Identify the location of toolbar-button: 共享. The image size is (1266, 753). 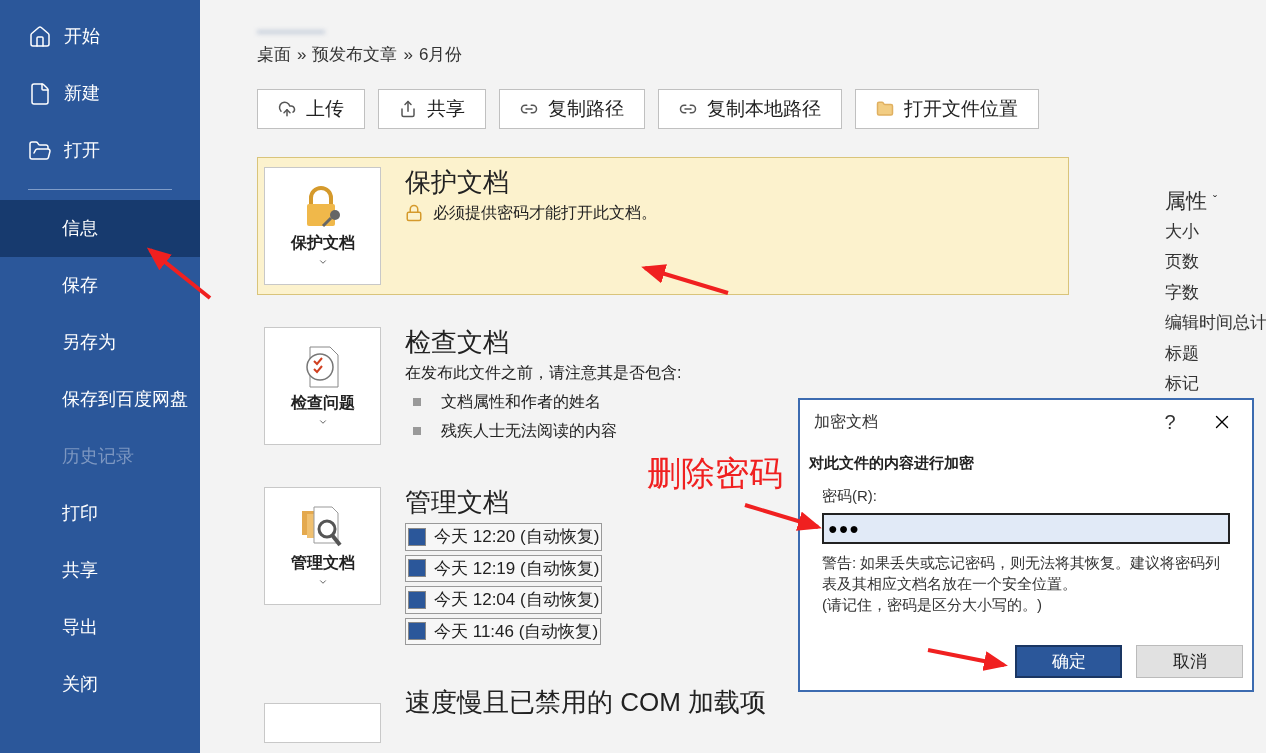
(432, 109).